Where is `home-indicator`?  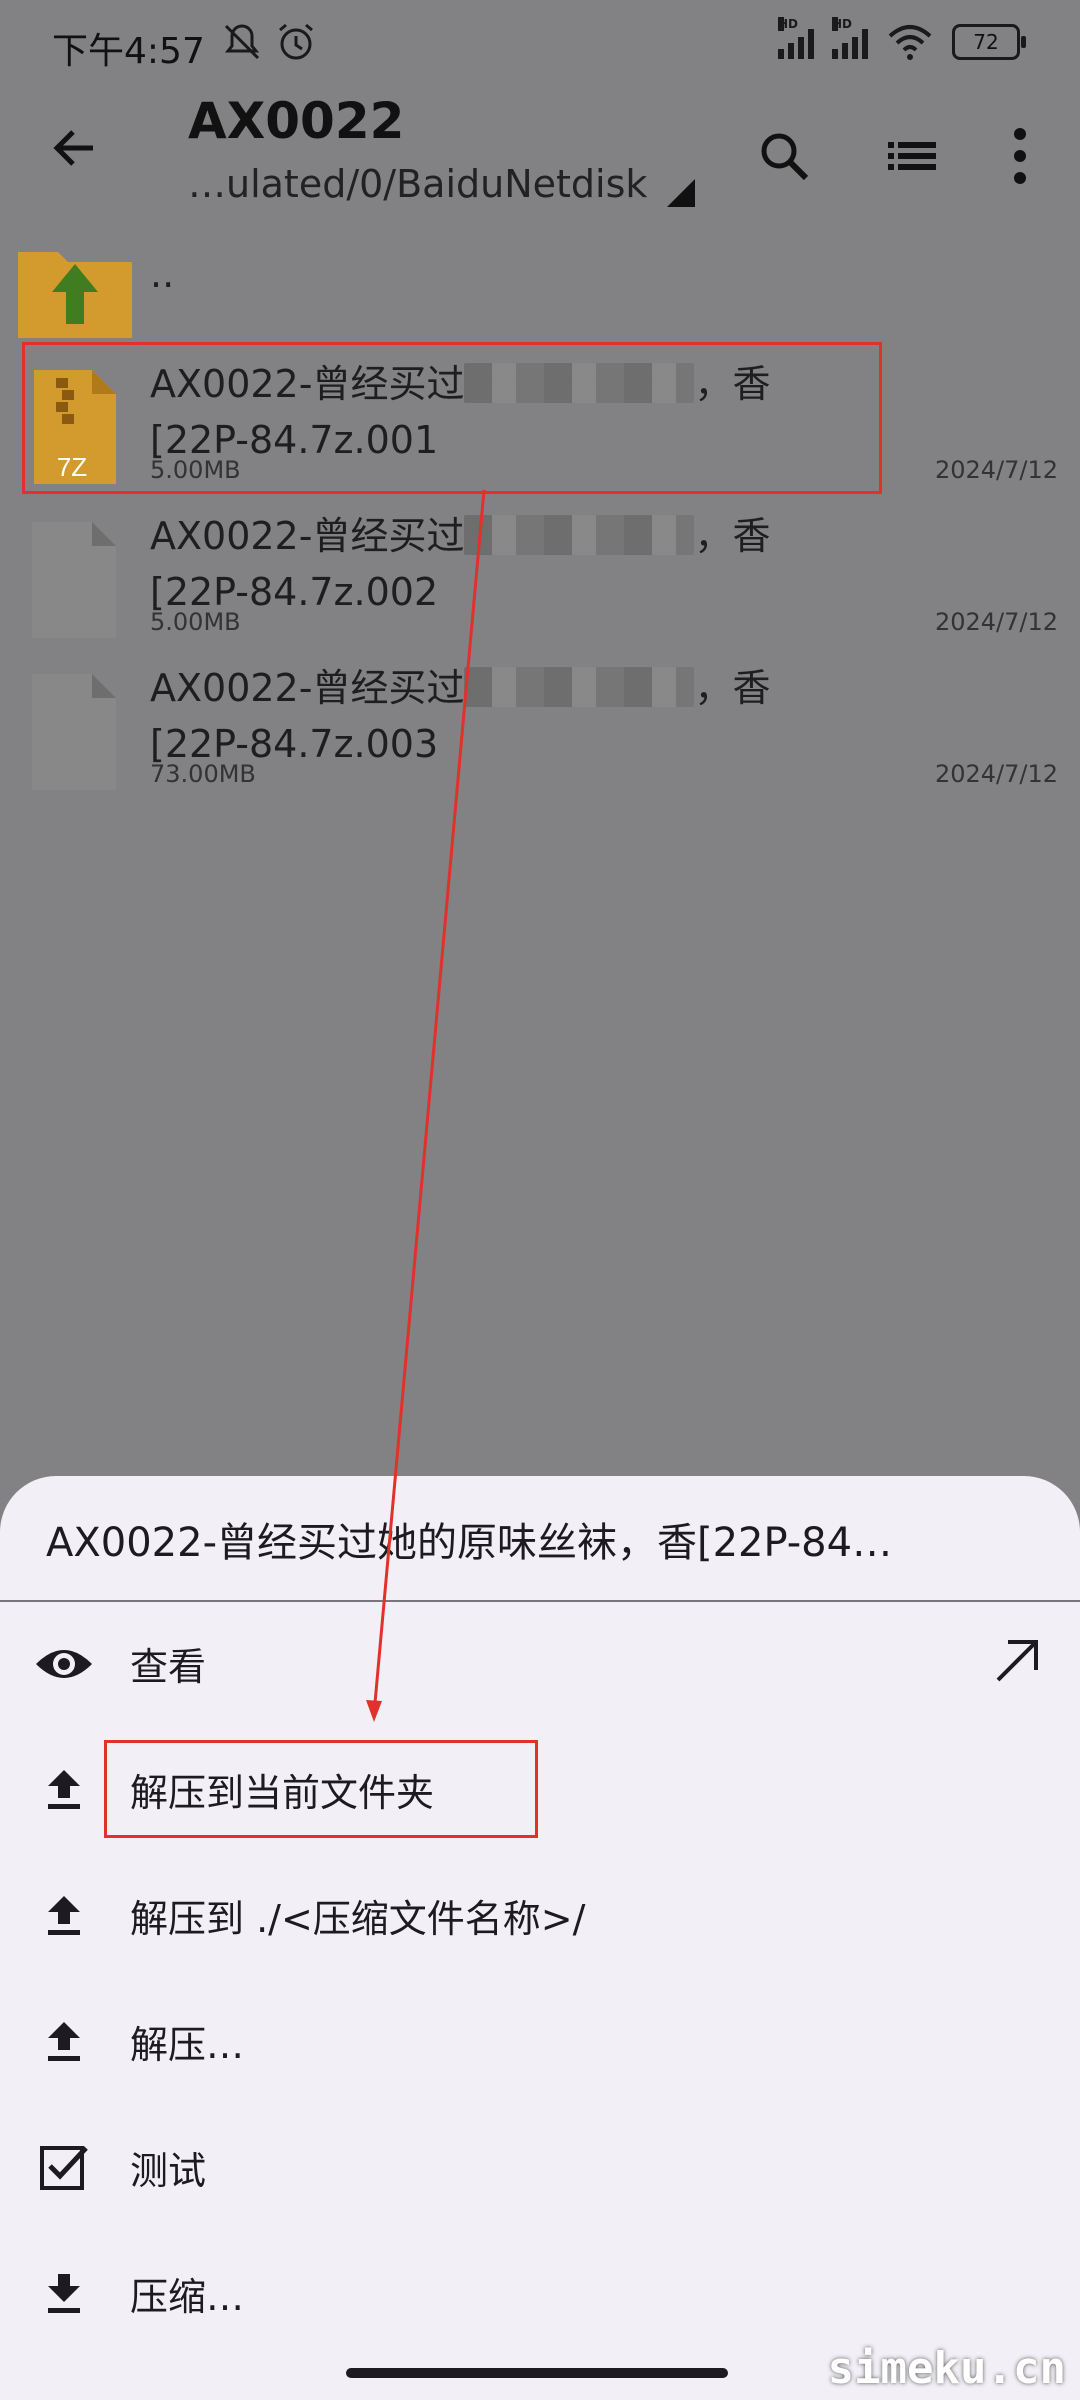 home-indicator is located at coordinates (537, 2373).